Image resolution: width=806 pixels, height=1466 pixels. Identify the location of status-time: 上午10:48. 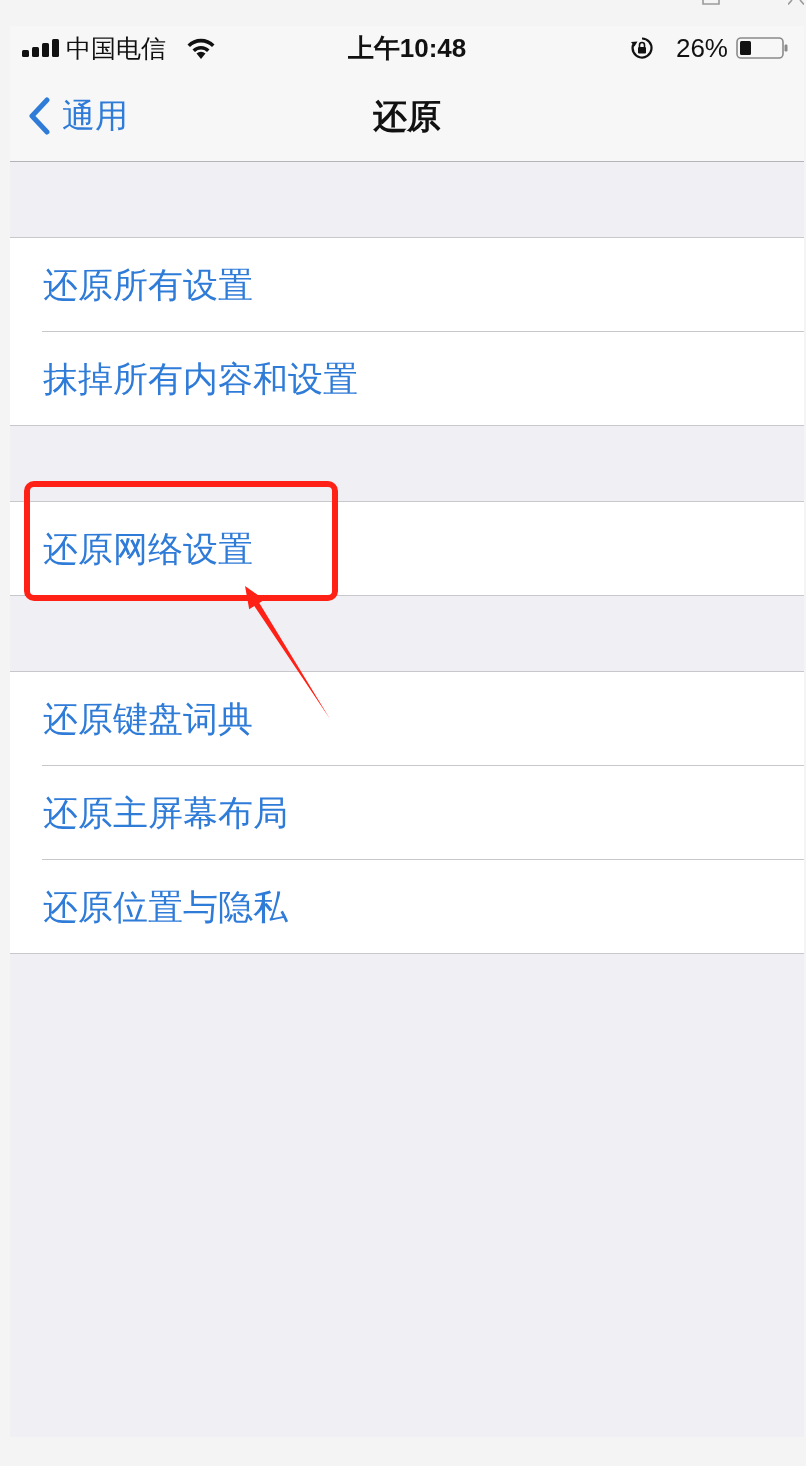
(407, 48).